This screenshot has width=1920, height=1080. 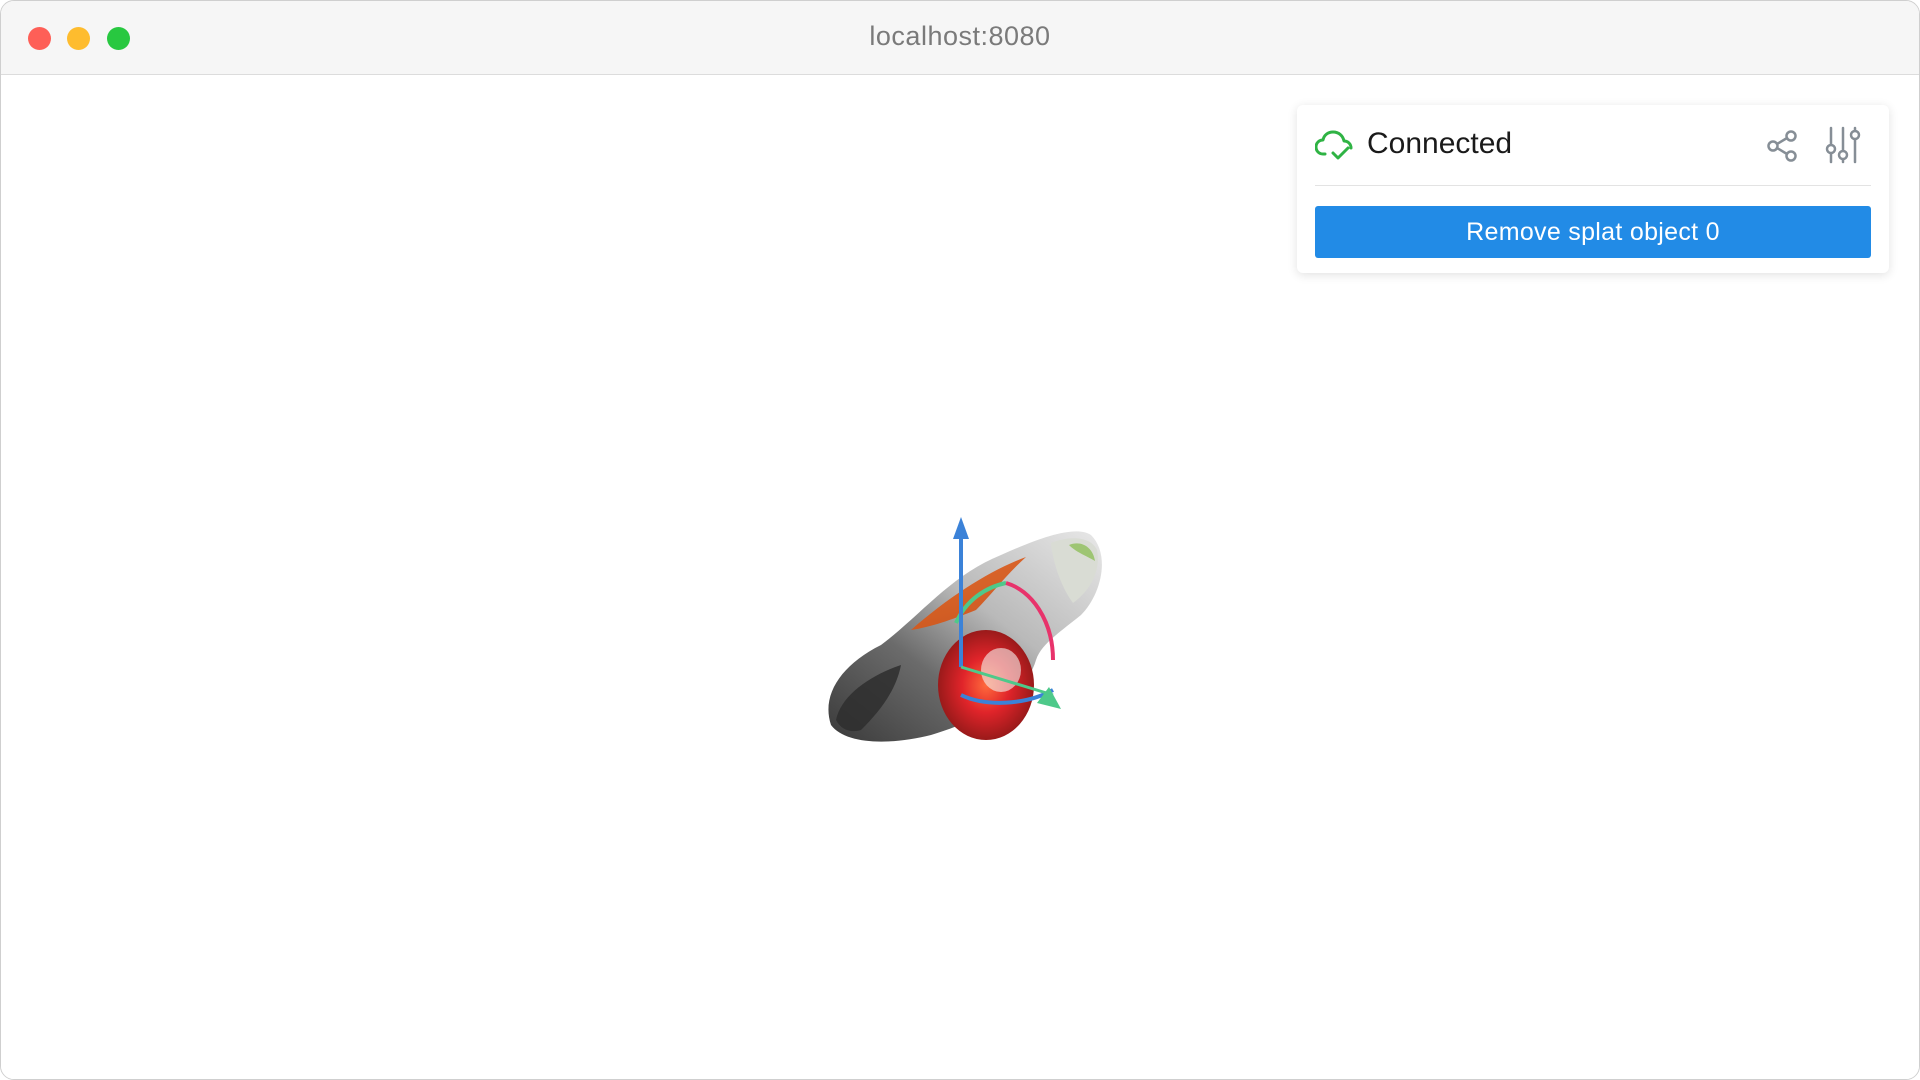 I want to click on share-icon, so click(x=1782, y=146).